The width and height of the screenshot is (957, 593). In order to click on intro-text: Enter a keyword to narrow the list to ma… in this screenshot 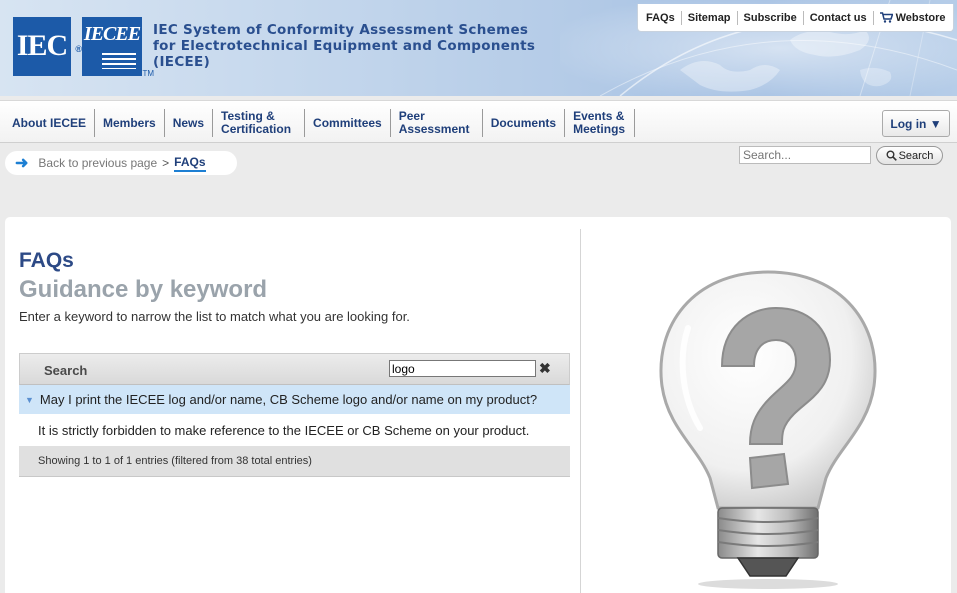, I will do `click(214, 316)`.